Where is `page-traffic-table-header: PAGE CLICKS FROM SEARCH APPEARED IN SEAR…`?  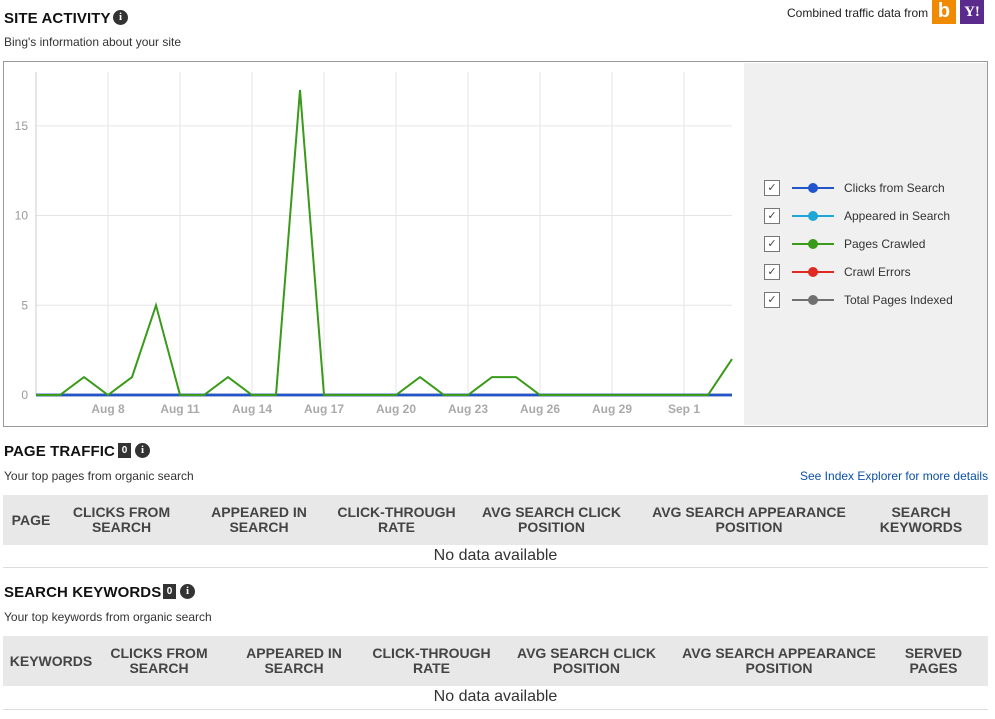
page-traffic-table-header: PAGE CLICKS FROM SEARCH APPEARED IN SEAR… is located at coordinates (495, 520).